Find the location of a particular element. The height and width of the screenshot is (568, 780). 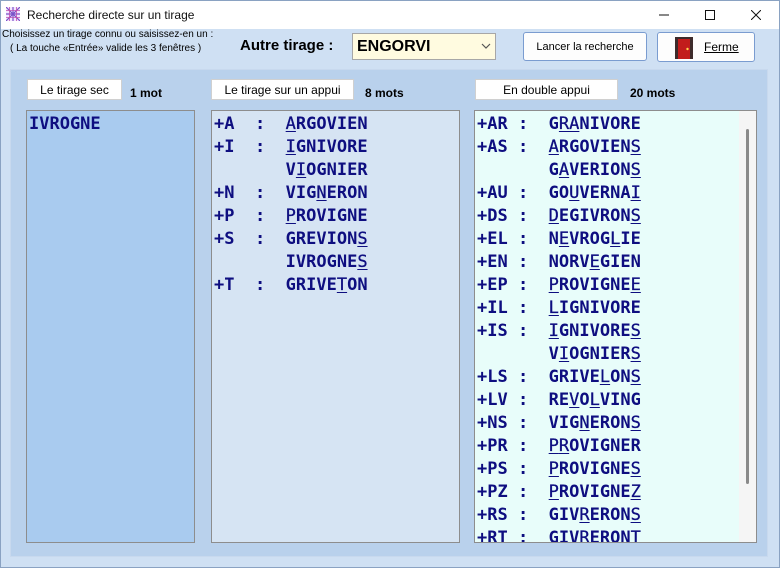

word-prefix: +IL : is located at coordinates (513, 308).